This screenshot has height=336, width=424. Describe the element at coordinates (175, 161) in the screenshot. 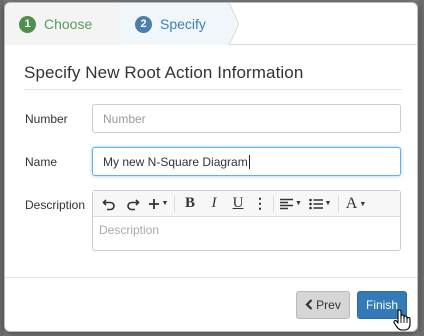

I see `name-value: My new N-Square Diagram` at that location.